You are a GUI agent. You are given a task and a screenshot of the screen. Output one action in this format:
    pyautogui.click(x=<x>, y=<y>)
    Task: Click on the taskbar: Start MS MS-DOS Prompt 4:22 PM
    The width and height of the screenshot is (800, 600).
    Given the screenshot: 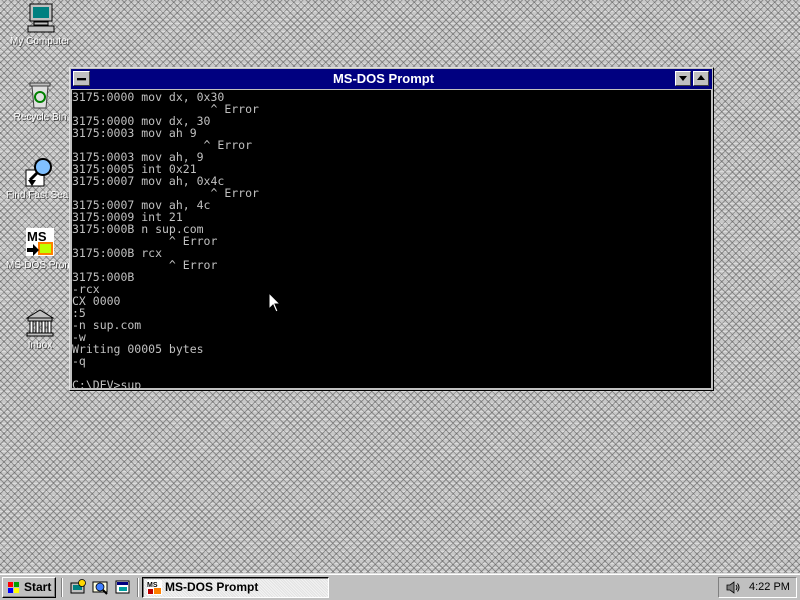 What is the action you would take?
    pyautogui.click(x=400, y=586)
    